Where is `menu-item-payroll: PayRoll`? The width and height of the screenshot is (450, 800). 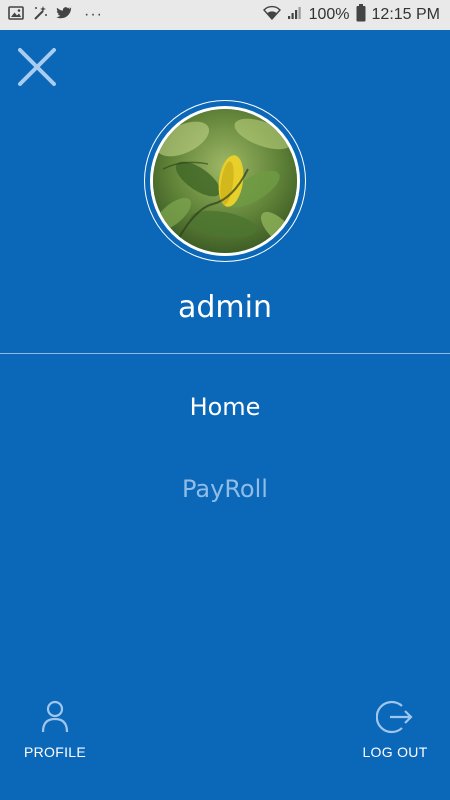
menu-item-payroll: PayRoll is located at coordinates (225, 489).